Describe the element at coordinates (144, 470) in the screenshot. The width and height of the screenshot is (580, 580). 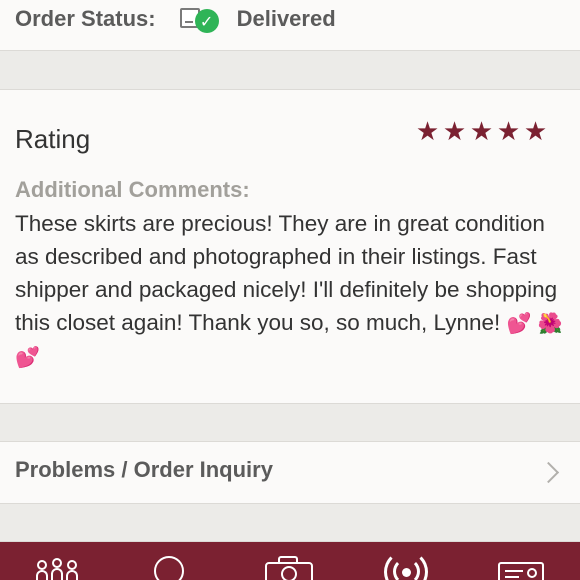
I see `problems-order-inquiry-label: Problems / Order Inquiry` at that location.